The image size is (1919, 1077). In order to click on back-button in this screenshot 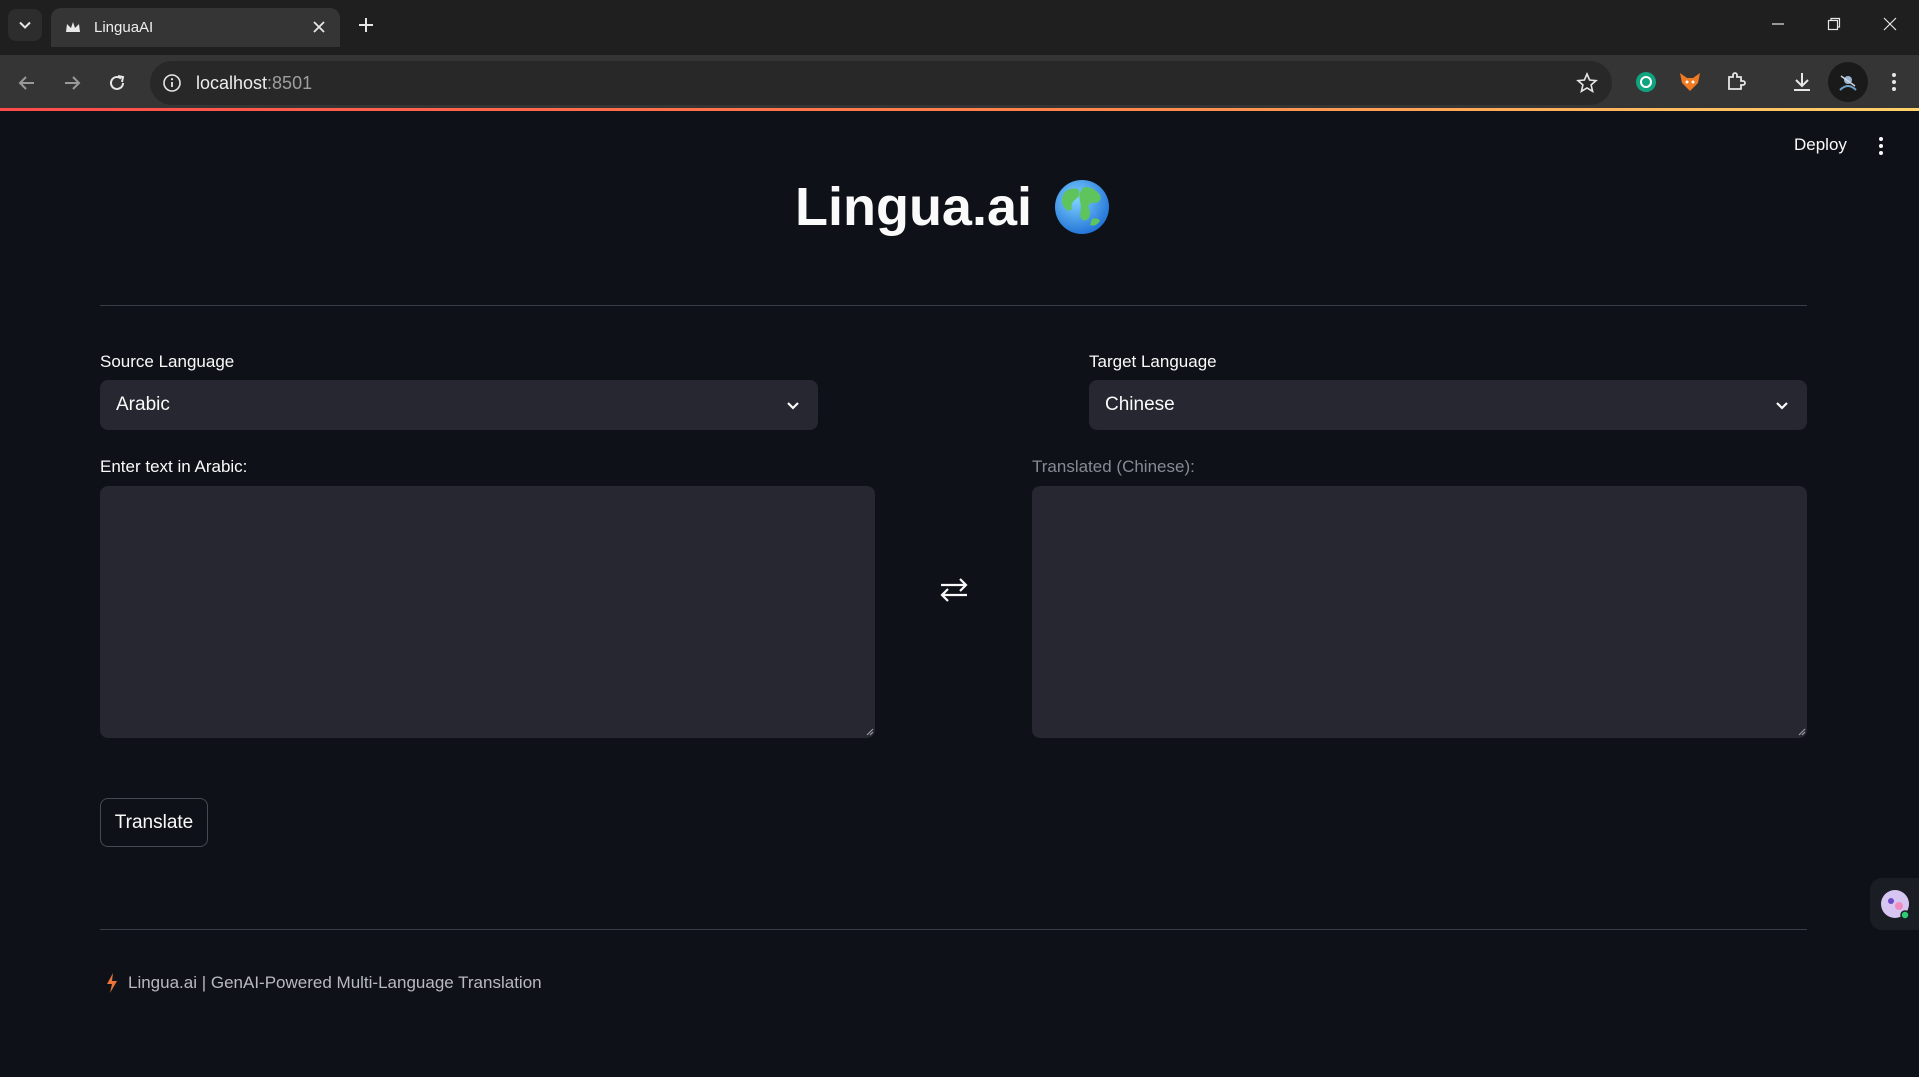, I will do `click(27, 83)`.